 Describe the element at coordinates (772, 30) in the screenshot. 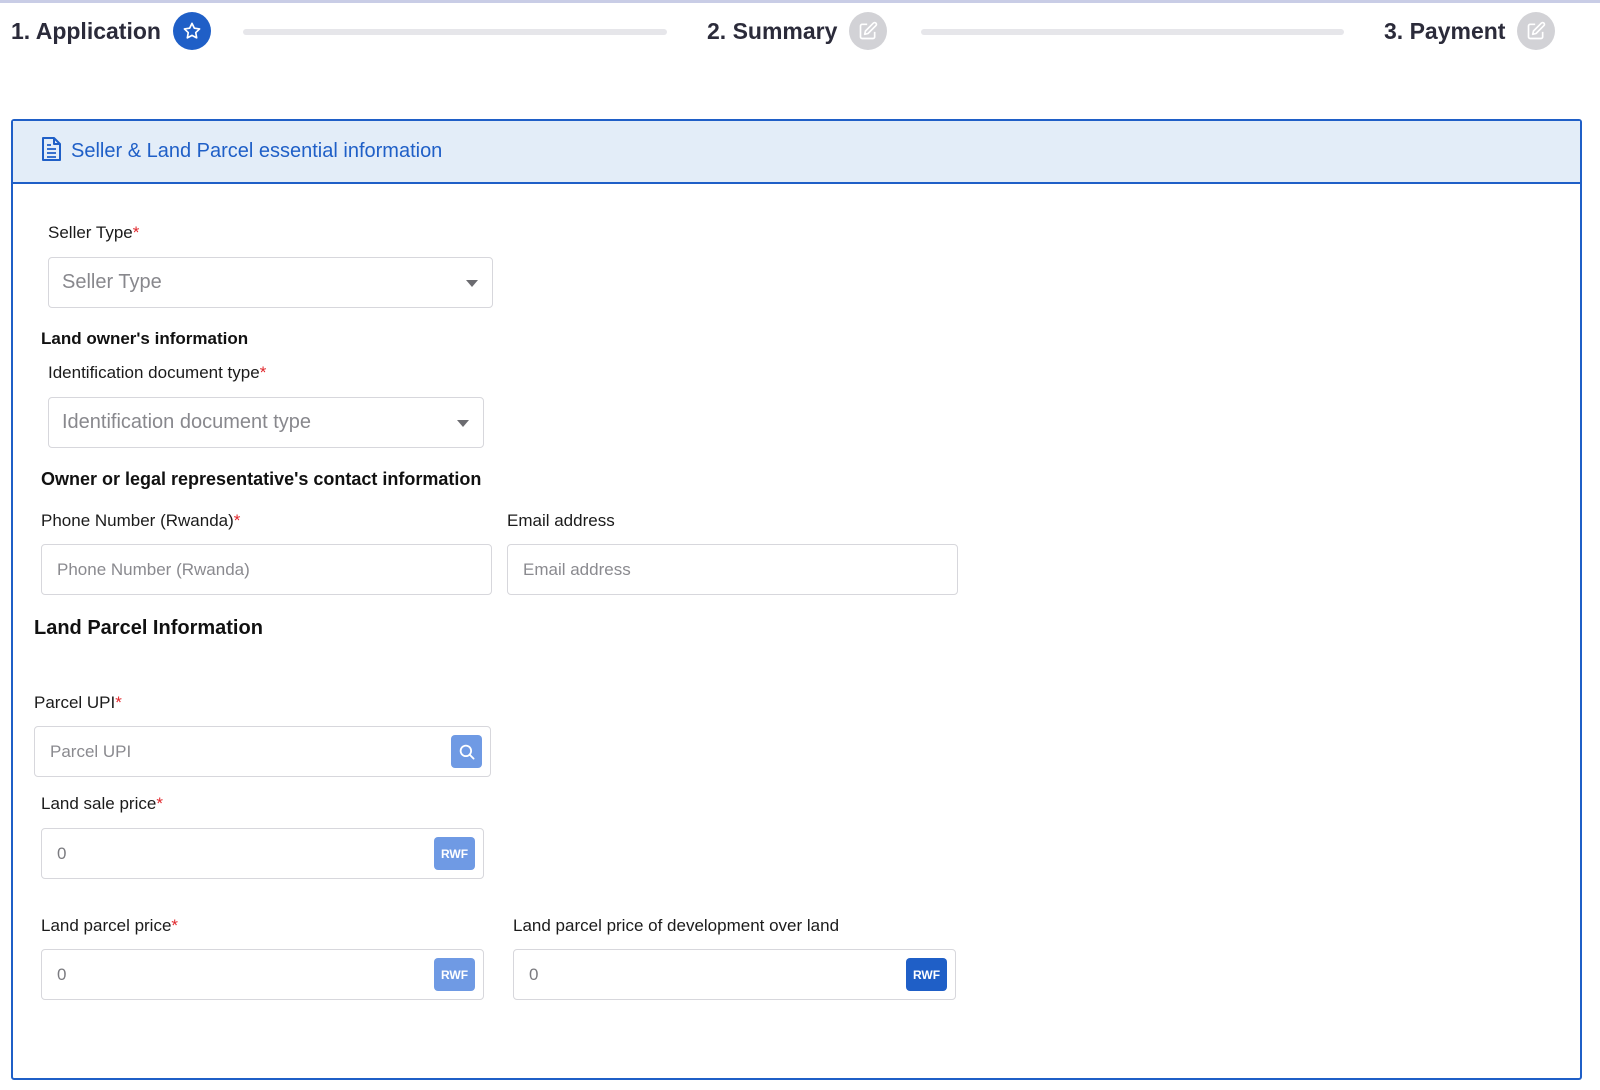

I see `step-summary-label: 2. Summary` at that location.